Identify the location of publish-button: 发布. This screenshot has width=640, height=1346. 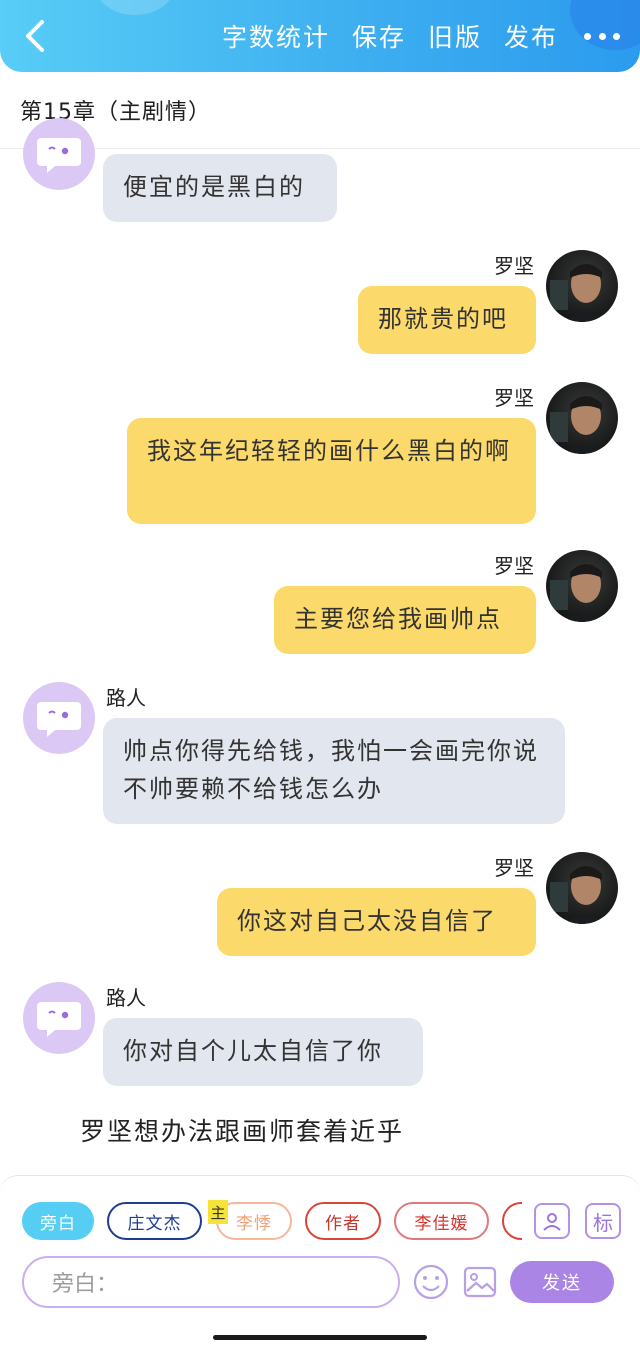
(531, 36).